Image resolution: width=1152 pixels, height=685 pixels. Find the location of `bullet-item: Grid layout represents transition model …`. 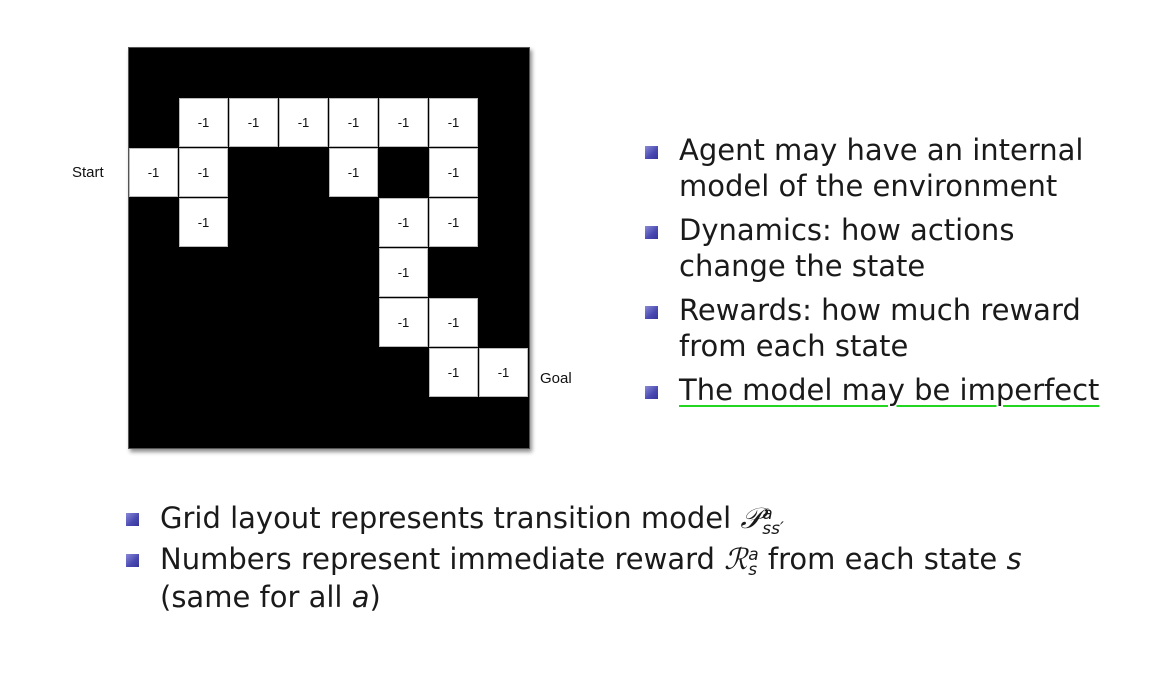

bullet-item: Grid layout represents transition model … is located at coordinates (626, 519).